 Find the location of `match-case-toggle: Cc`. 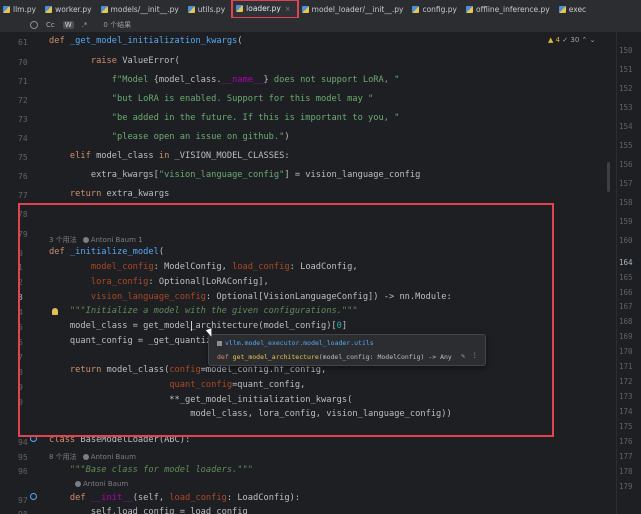

match-case-toggle: Cc is located at coordinates (50, 25).